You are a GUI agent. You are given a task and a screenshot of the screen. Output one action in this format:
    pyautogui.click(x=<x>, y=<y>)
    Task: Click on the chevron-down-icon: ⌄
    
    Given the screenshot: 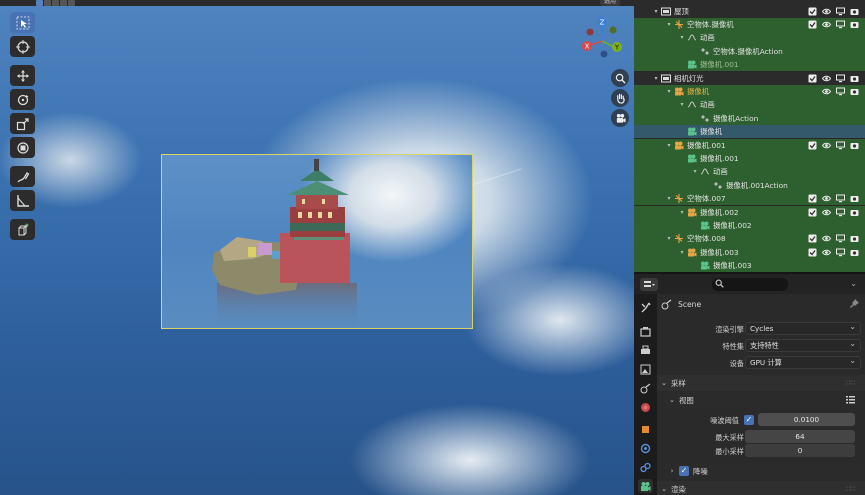 What is the action you would take?
    pyautogui.click(x=853, y=283)
    